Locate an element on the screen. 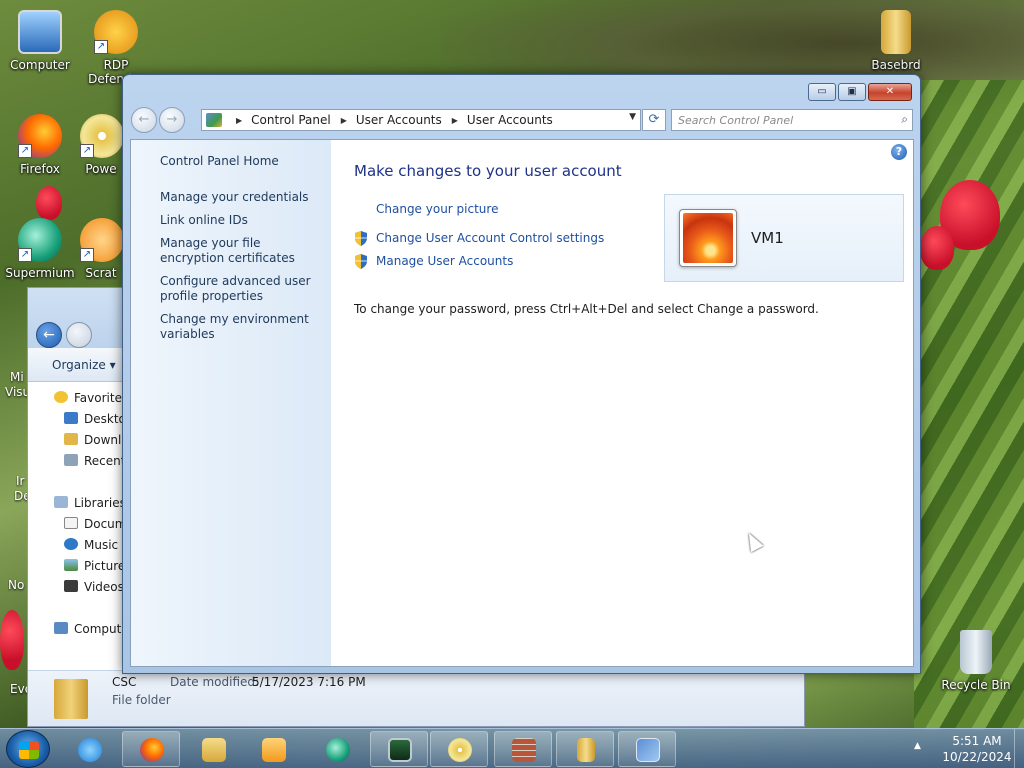 This screenshot has width=1024, height=768. account-name: VM1 is located at coordinates (767, 238).